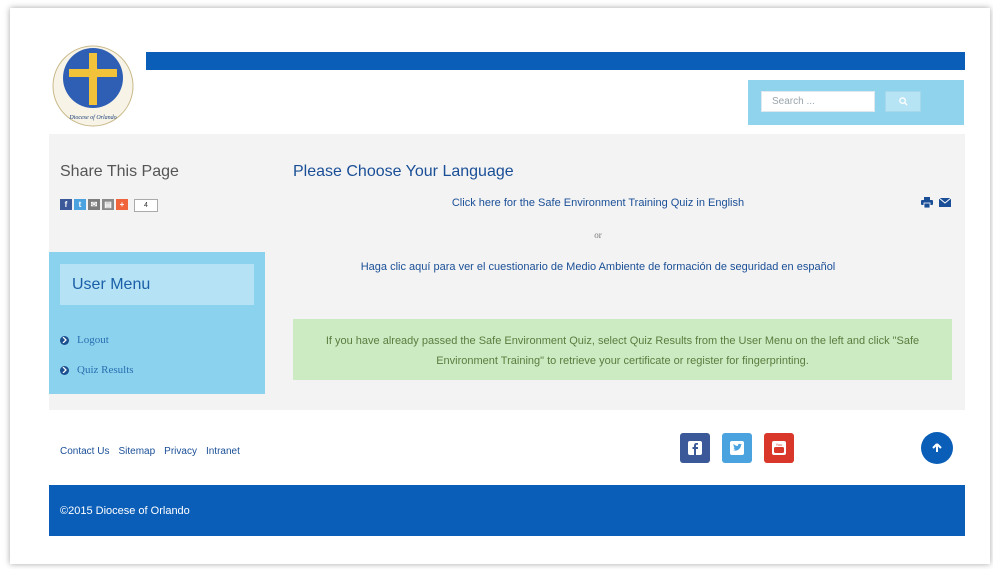 The height and width of the screenshot is (569, 993). What do you see at coordinates (555, 61) in the screenshot?
I see `header-bar` at bounding box center [555, 61].